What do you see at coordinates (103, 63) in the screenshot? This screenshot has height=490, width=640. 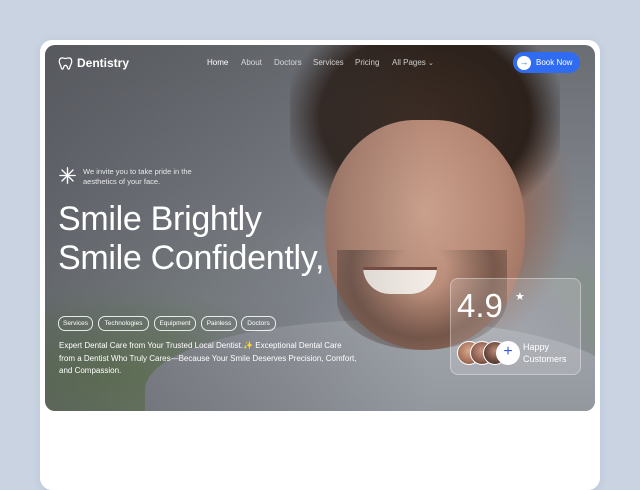 I see `brand-name: Dentistry` at bounding box center [103, 63].